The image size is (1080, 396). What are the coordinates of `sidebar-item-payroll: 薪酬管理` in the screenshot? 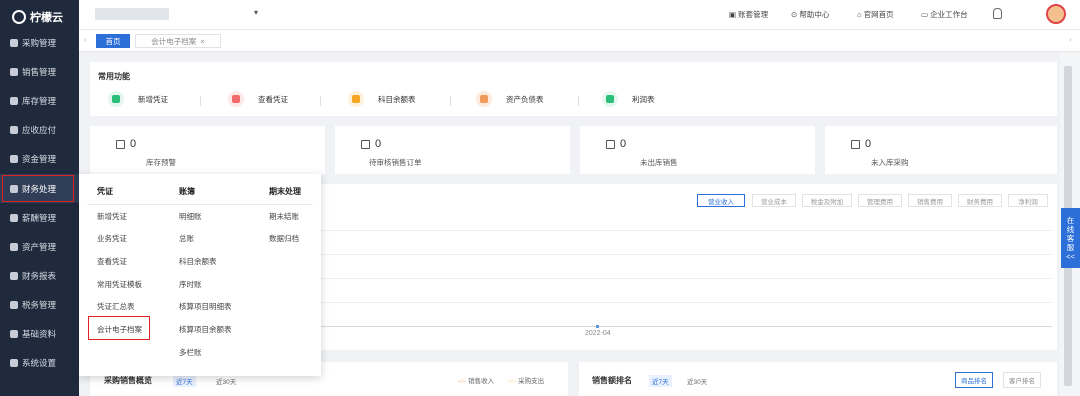 It's located at (39, 217).